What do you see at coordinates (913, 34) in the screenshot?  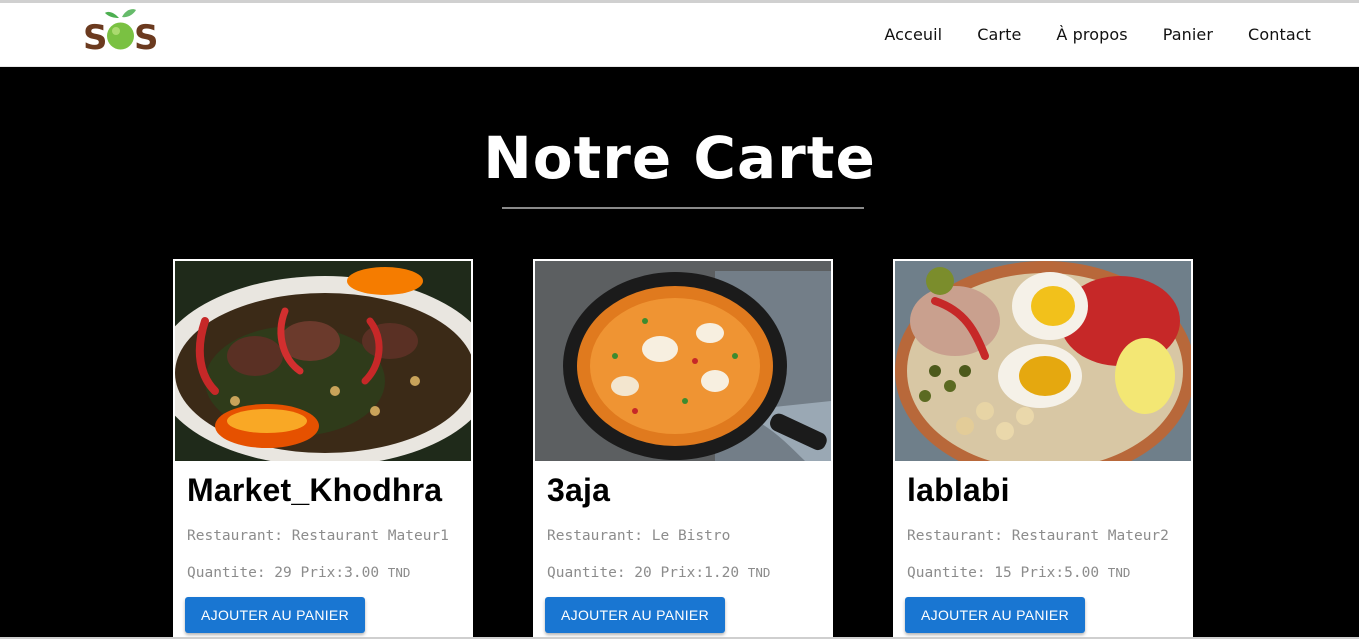 I see `nav-acceuil: Acceuil` at bounding box center [913, 34].